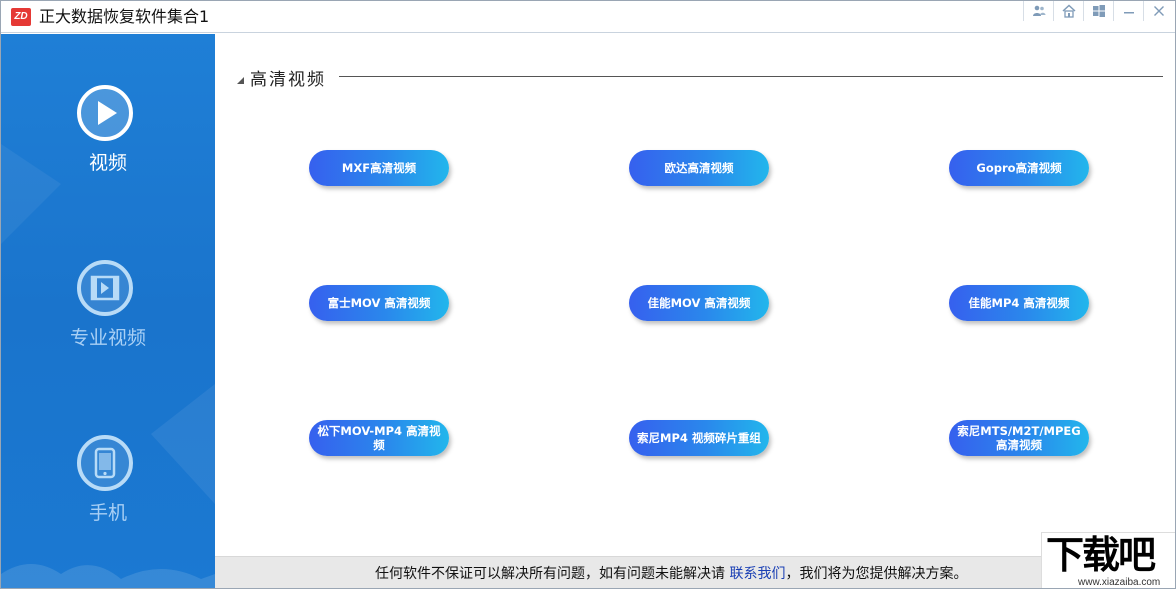 The width and height of the screenshot is (1176, 589). I want to click on windows-button, so click(1098, 11).